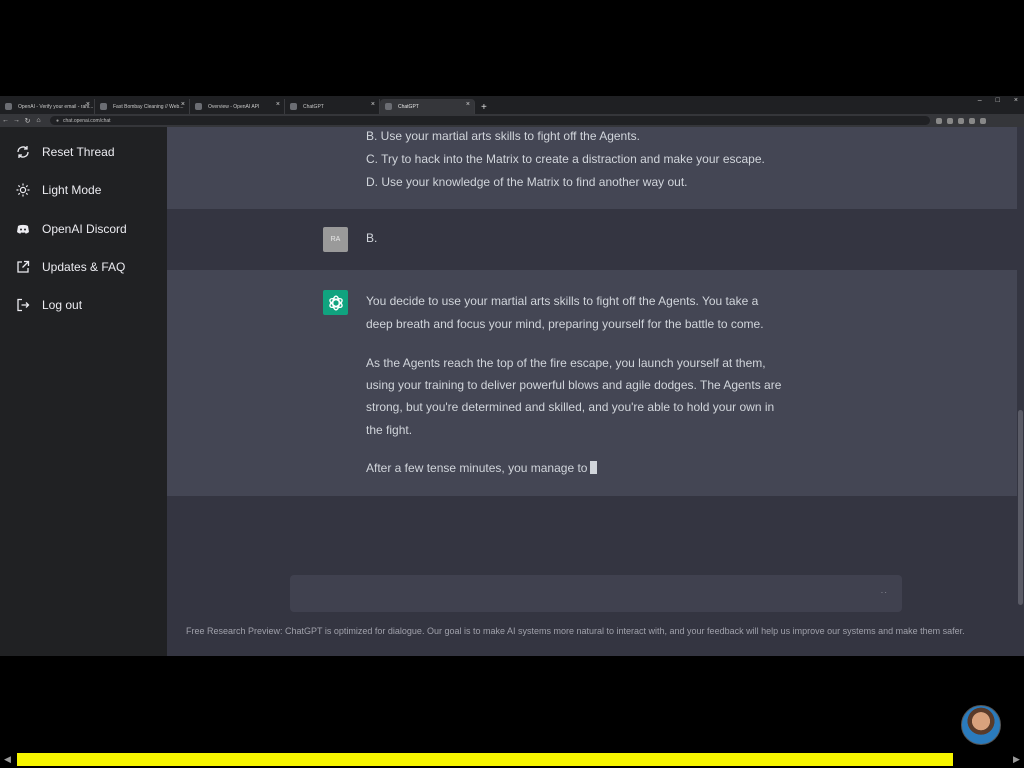 The height and width of the screenshot is (768, 1024). Describe the element at coordinates (23, 152) in the screenshot. I see `refresh-icon` at that location.